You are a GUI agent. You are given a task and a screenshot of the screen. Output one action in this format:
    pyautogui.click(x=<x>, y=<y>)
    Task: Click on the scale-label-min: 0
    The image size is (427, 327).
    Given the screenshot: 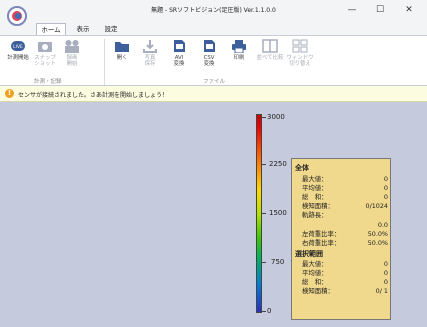 What is the action you would take?
    pyautogui.click(x=269, y=311)
    